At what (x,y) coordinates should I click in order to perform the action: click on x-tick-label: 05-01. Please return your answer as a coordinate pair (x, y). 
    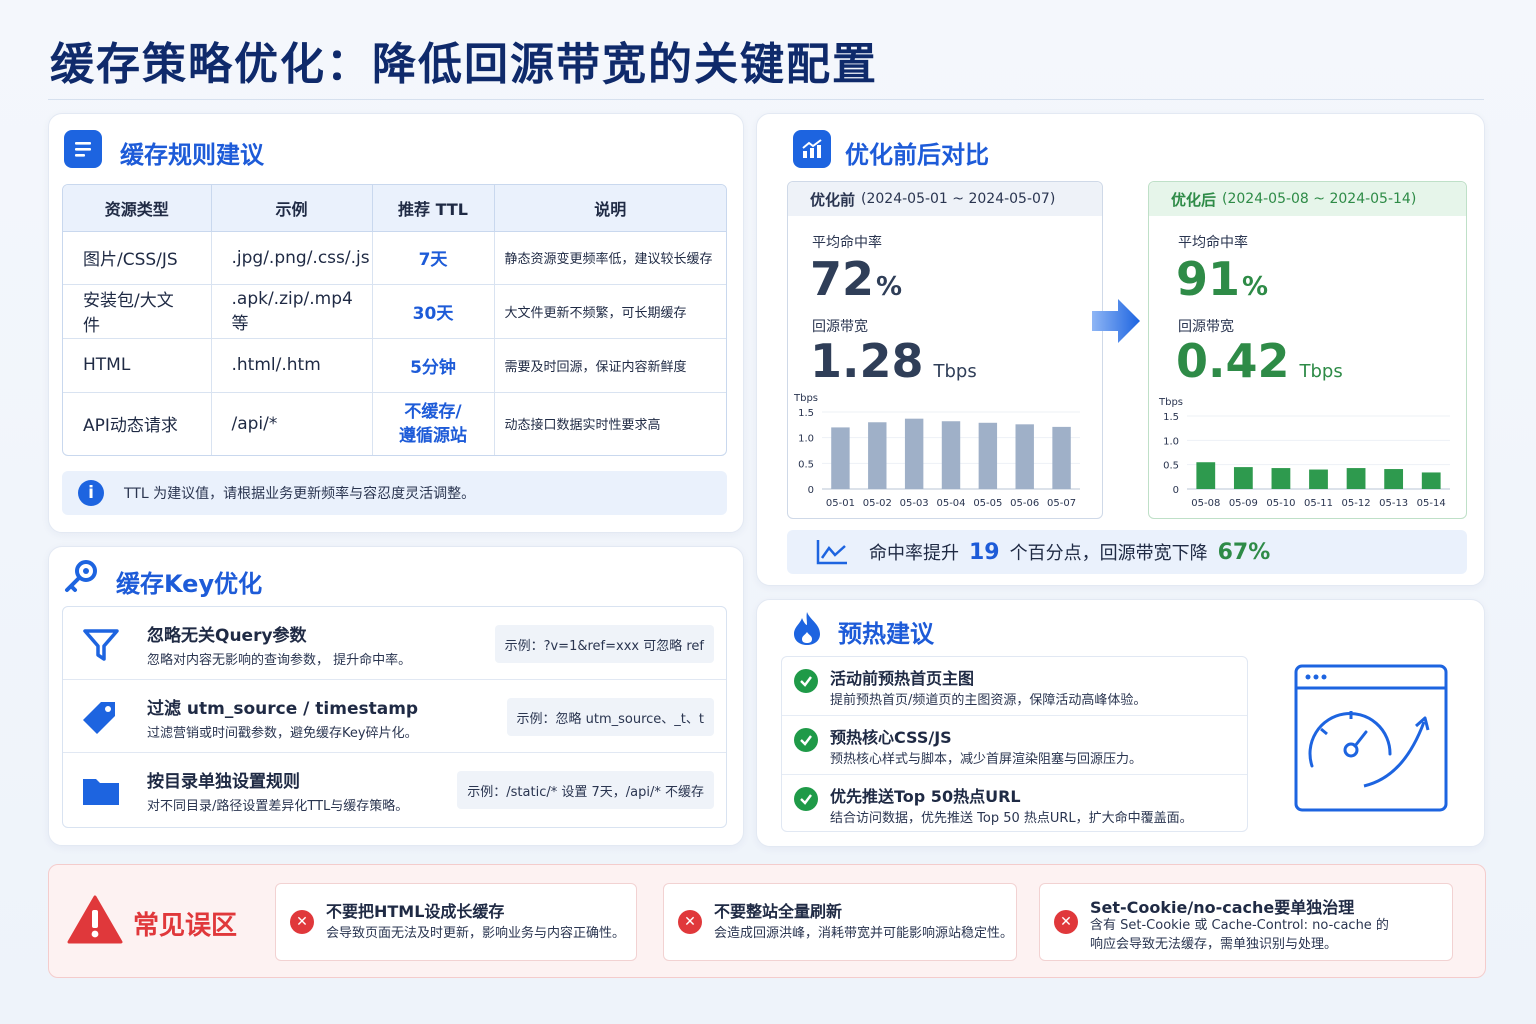
    Looking at the image, I should click on (840, 503).